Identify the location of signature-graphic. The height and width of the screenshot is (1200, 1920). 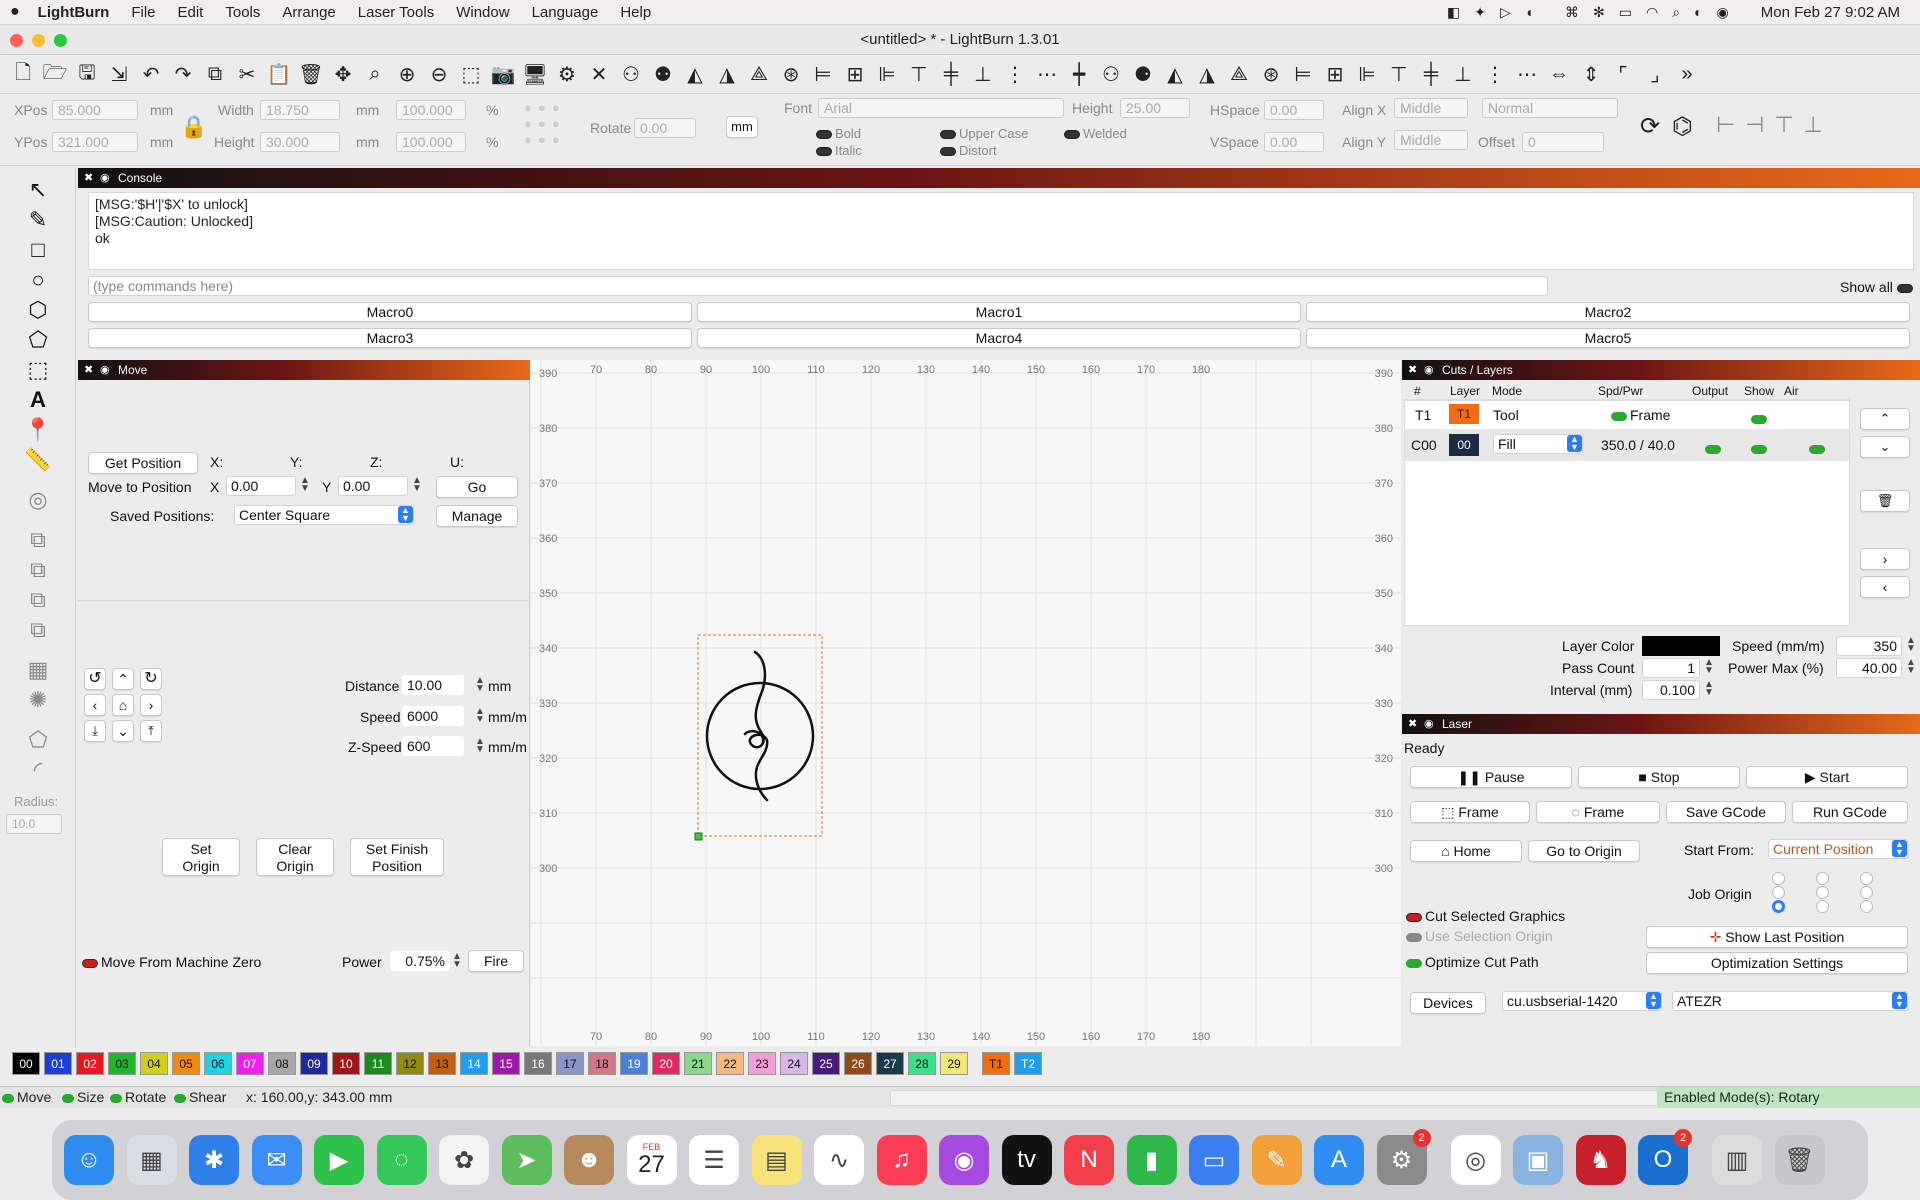
(760, 726).